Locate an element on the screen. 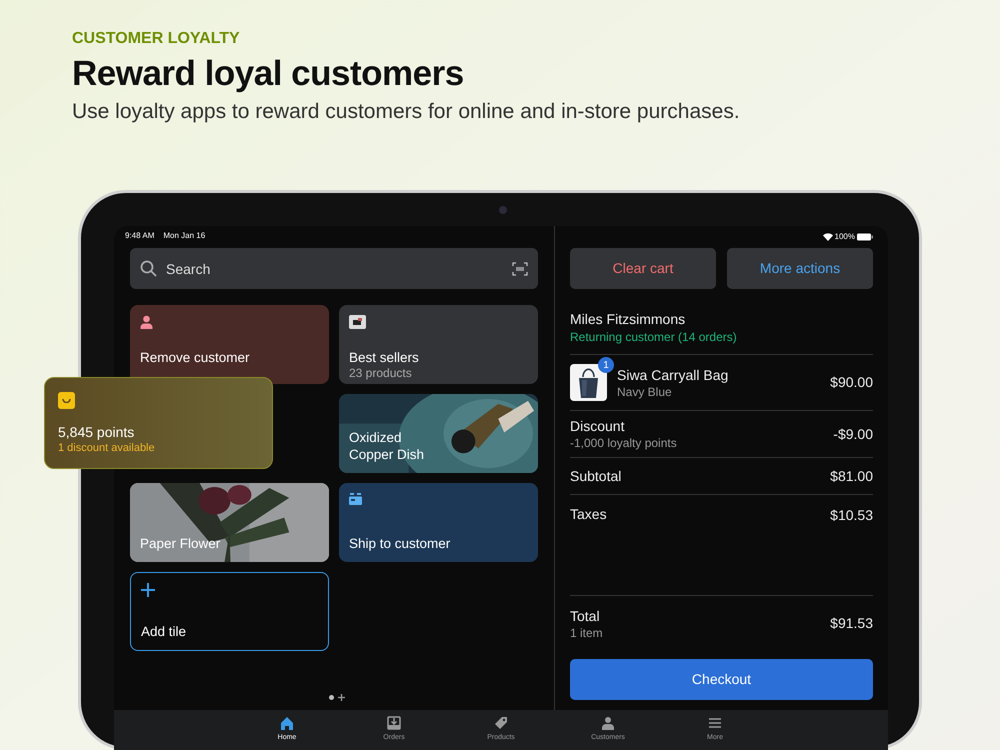 This screenshot has width=1000, height=750. product-image-icon is located at coordinates (357, 322).